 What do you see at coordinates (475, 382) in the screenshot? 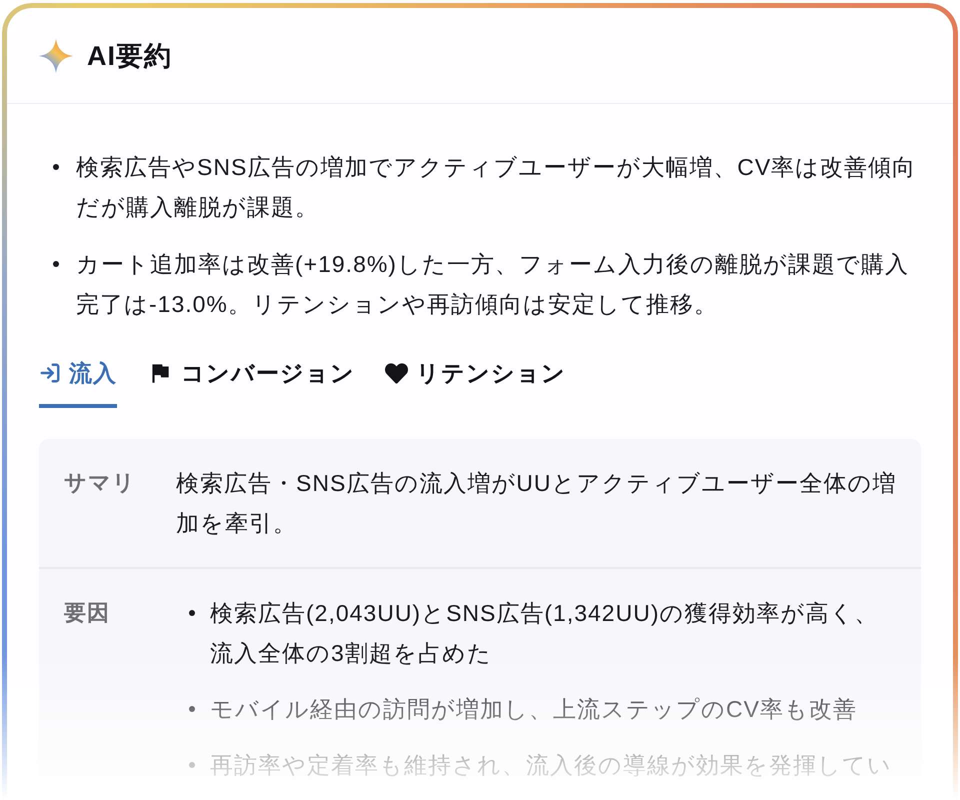
I see `tab: リテンション` at bounding box center [475, 382].